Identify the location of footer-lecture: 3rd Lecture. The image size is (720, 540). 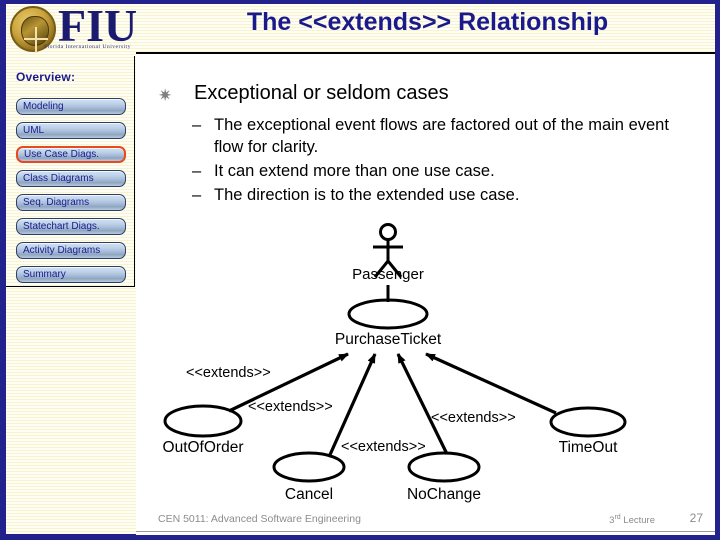
(632, 520).